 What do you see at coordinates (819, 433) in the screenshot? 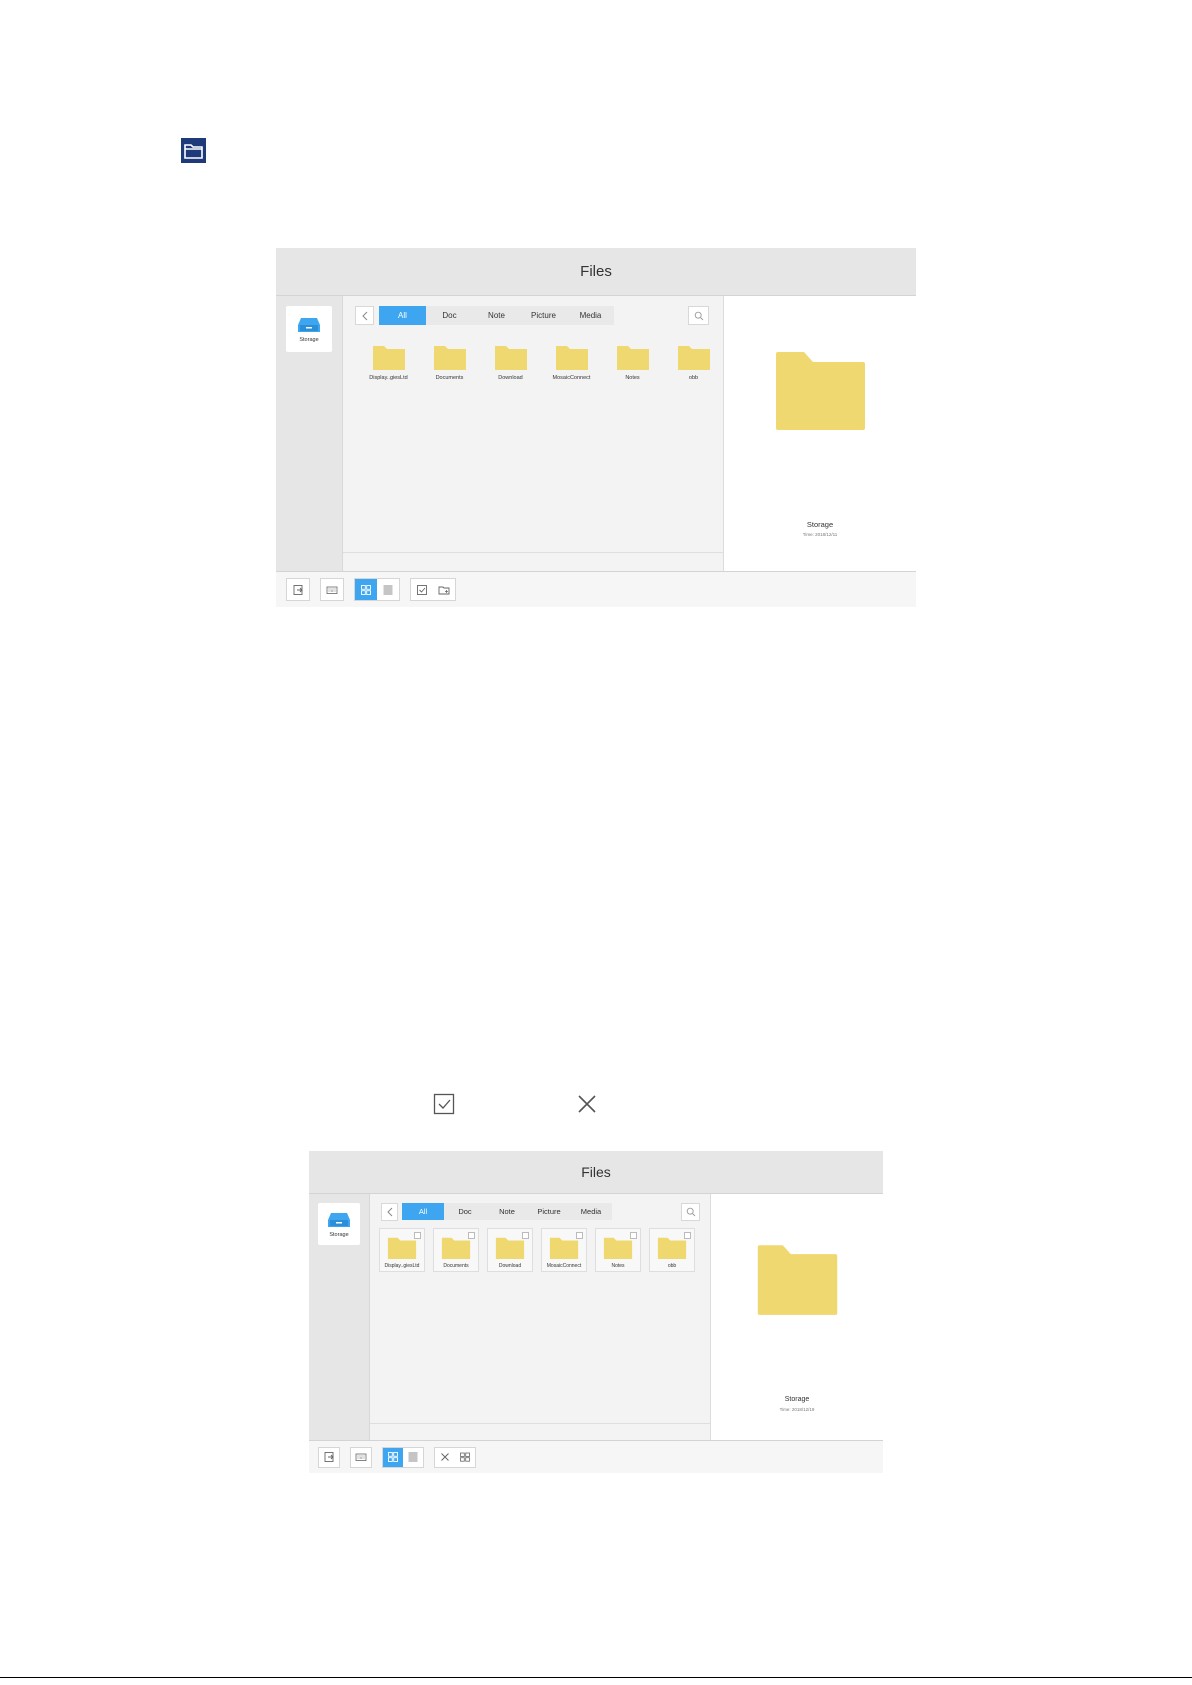
I see `preview-panel: Storage Time: 2018/12/11` at bounding box center [819, 433].